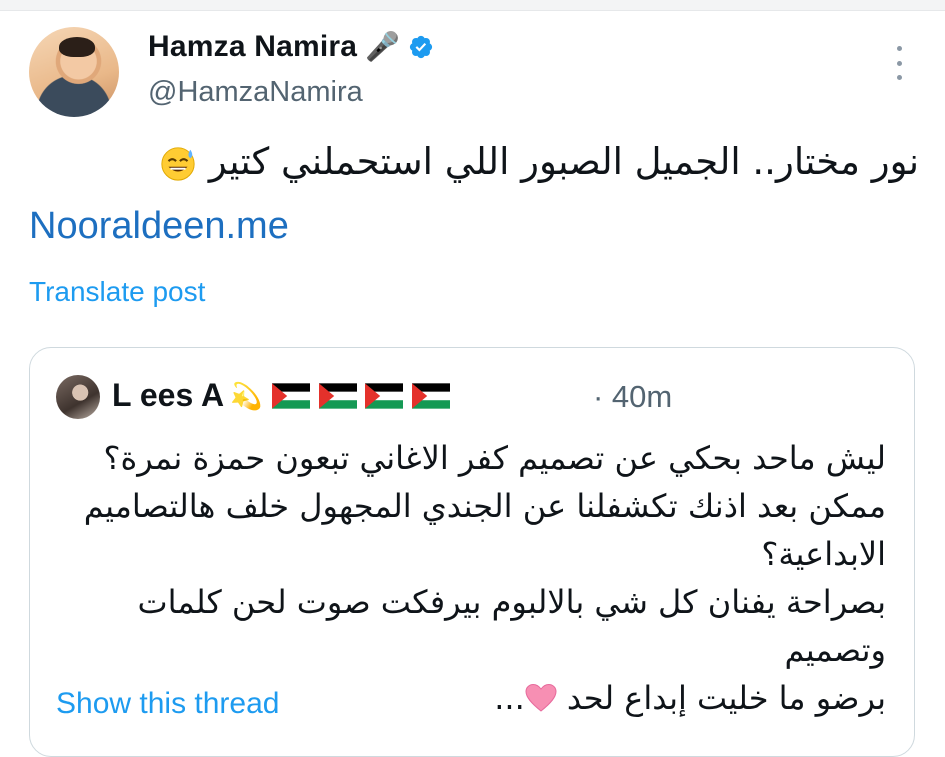 Image resolution: width=945 pixels, height=757 pixels. I want to click on avatar-hair, so click(77, 47).